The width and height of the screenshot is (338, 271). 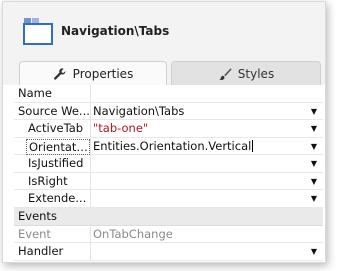 I want to click on brush-icon, so click(x=225, y=74).